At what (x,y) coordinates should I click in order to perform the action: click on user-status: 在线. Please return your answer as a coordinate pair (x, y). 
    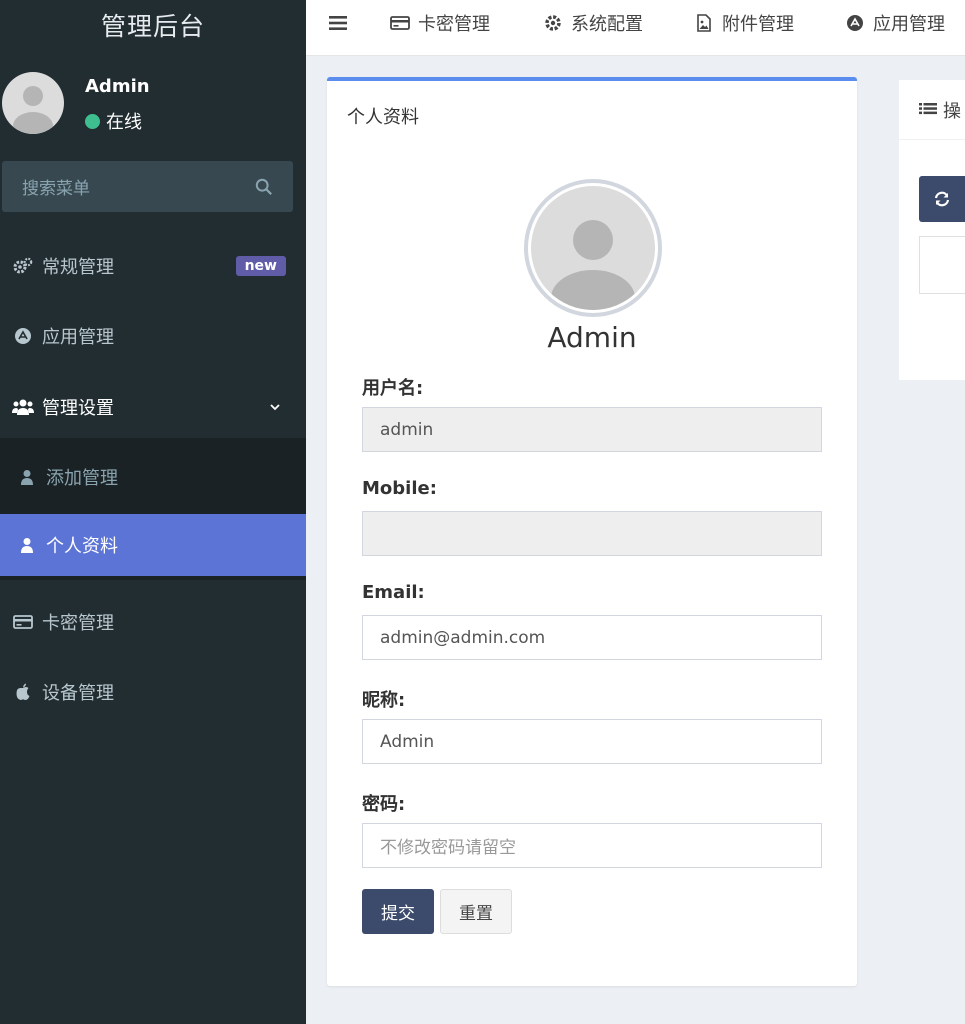
    Looking at the image, I should click on (113, 121).